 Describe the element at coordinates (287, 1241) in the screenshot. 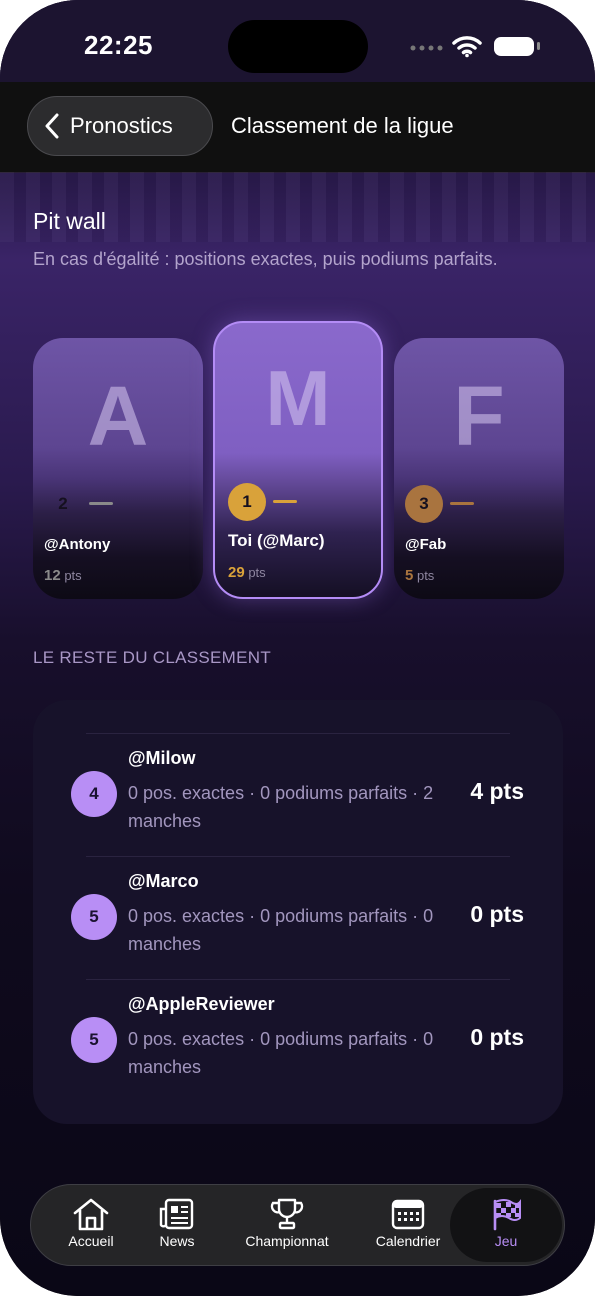

I see `tab-label: Championnat` at that location.